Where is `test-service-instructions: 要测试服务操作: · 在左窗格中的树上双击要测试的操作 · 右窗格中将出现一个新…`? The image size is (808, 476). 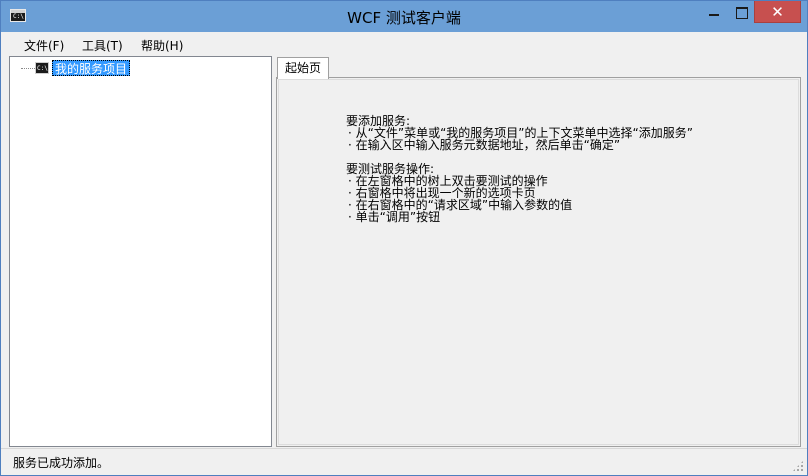 test-service-instructions: 要测试服务操作: · 在左窗格中的树上双击要测试的操作 · 右窗格中将出现一个新… is located at coordinates (519, 193).